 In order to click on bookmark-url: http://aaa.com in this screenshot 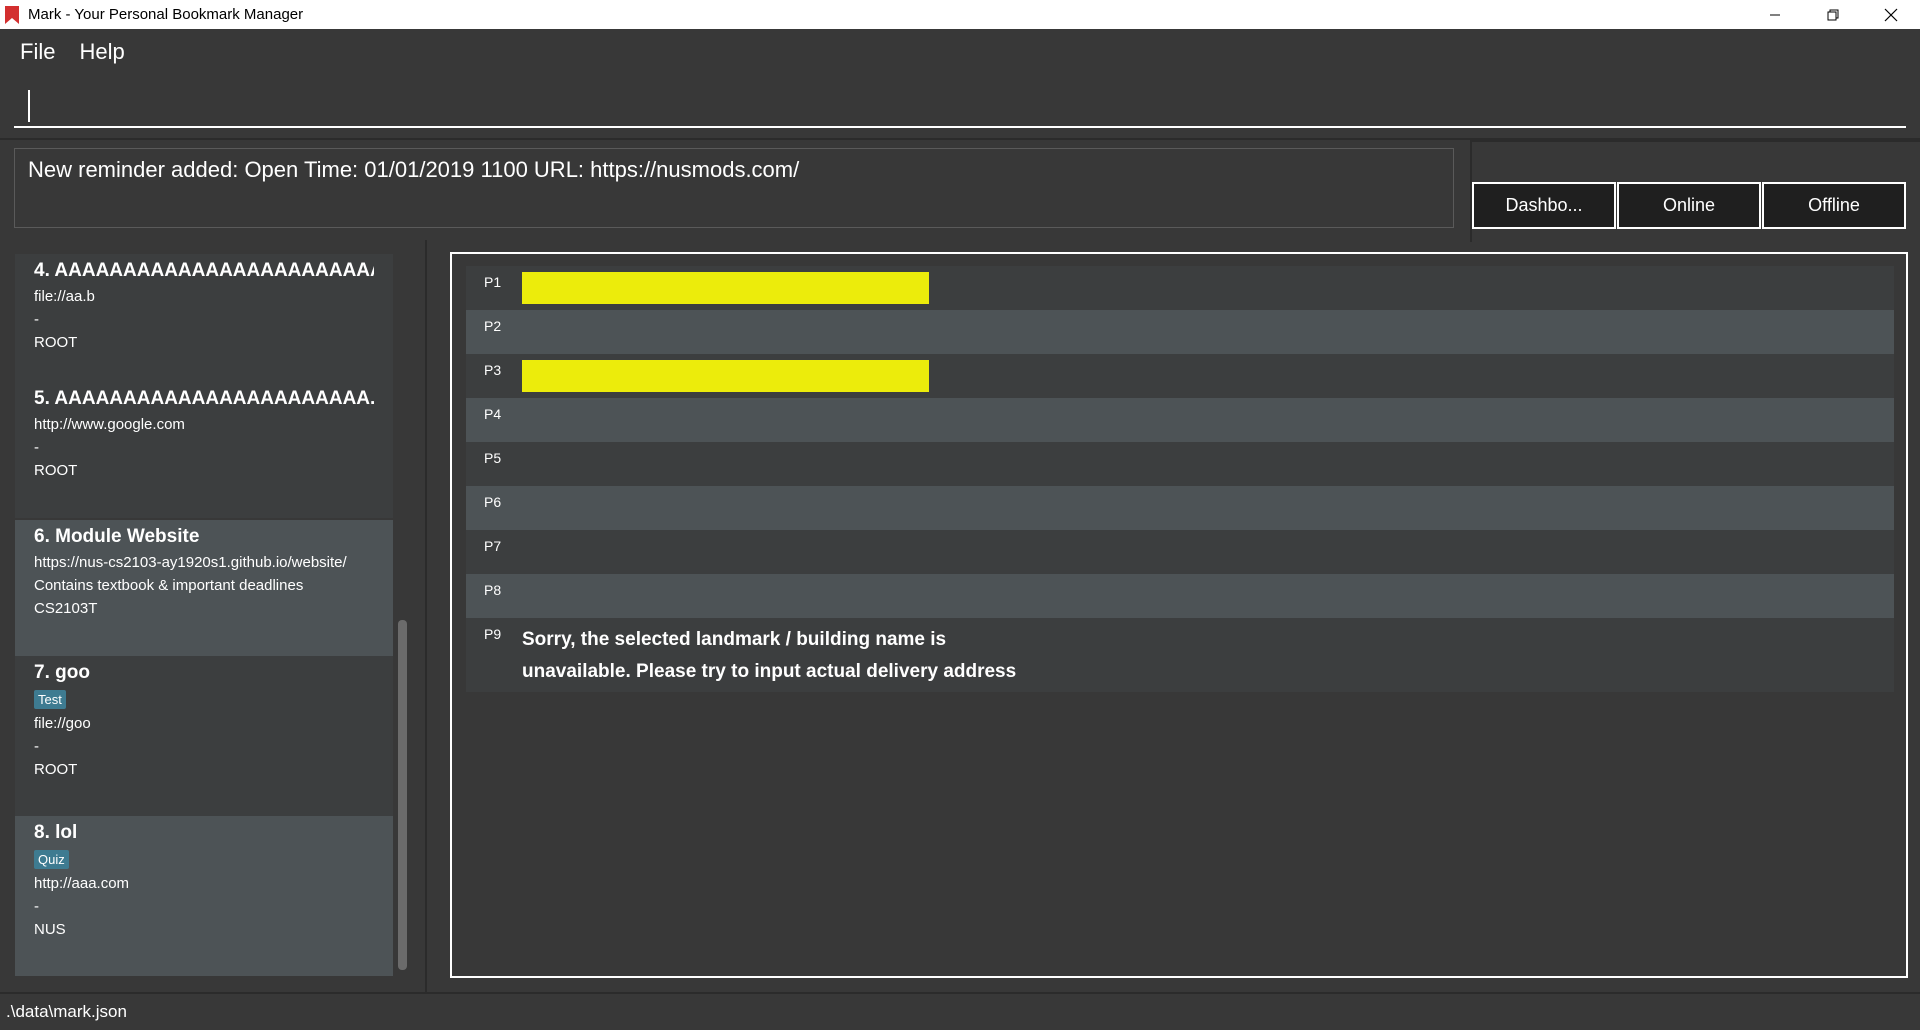, I will do `click(82, 883)`.